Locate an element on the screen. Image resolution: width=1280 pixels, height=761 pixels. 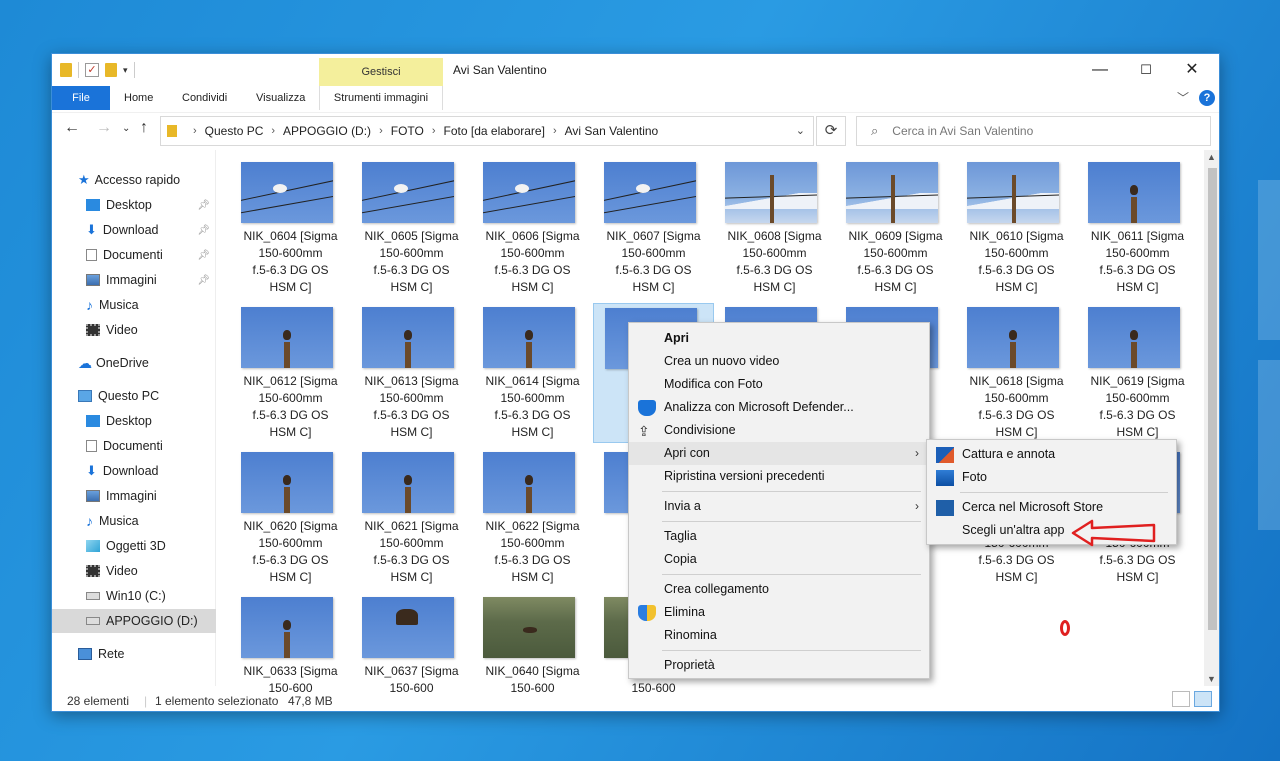
refresh-button: ⟳ is located at coordinates (831, 131).